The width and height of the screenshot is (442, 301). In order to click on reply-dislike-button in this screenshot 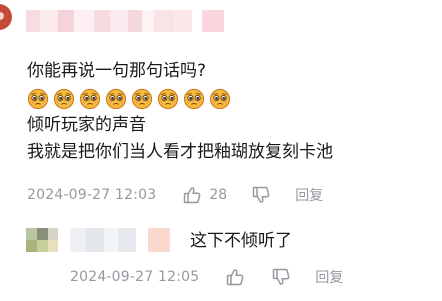, I will do `click(281, 277)`.